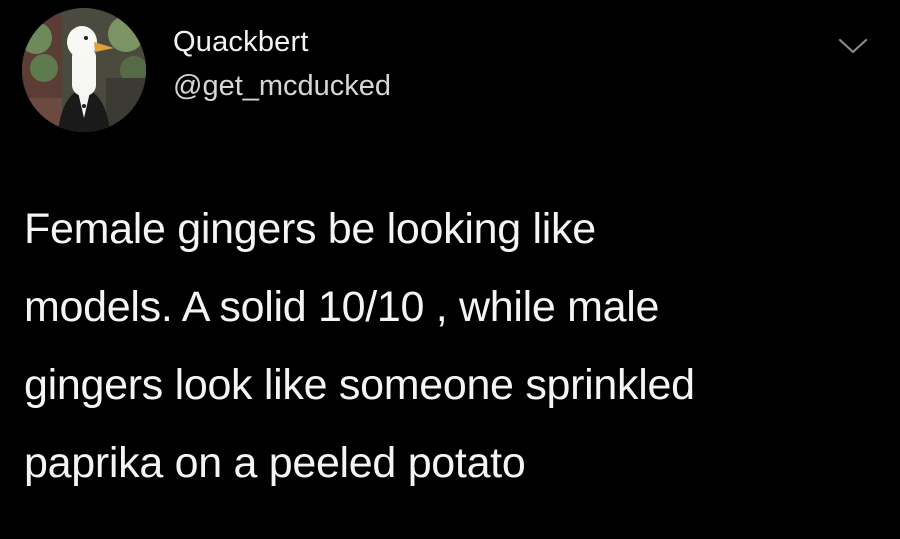 The height and width of the screenshot is (539, 900). Describe the element at coordinates (310, 229) in the screenshot. I see `tweet-text-line: Female gingers be looking like` at that location.